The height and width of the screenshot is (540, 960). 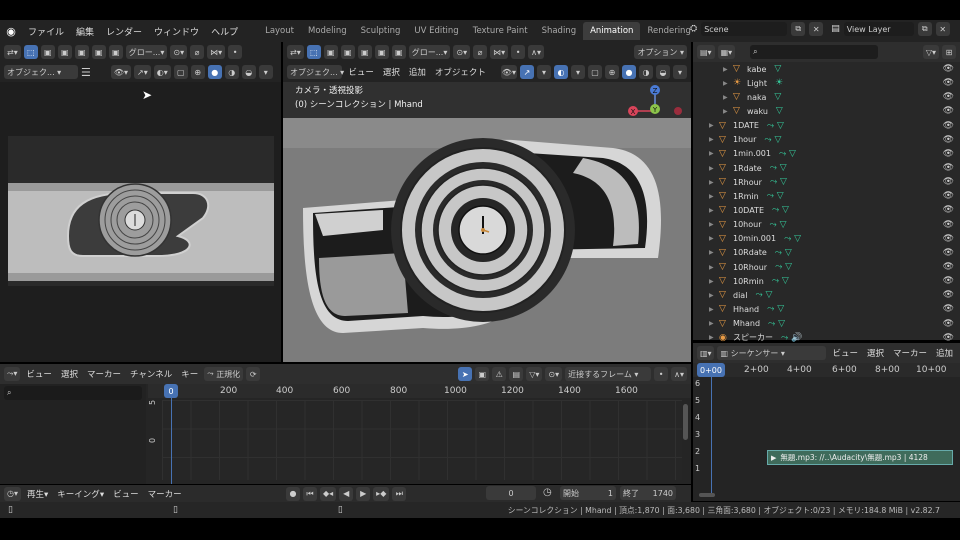 What do you see at coordinates (11, 31) in the screenshot?
I see `blender-logo-icon: ◉` at bounding box center [11, 31].